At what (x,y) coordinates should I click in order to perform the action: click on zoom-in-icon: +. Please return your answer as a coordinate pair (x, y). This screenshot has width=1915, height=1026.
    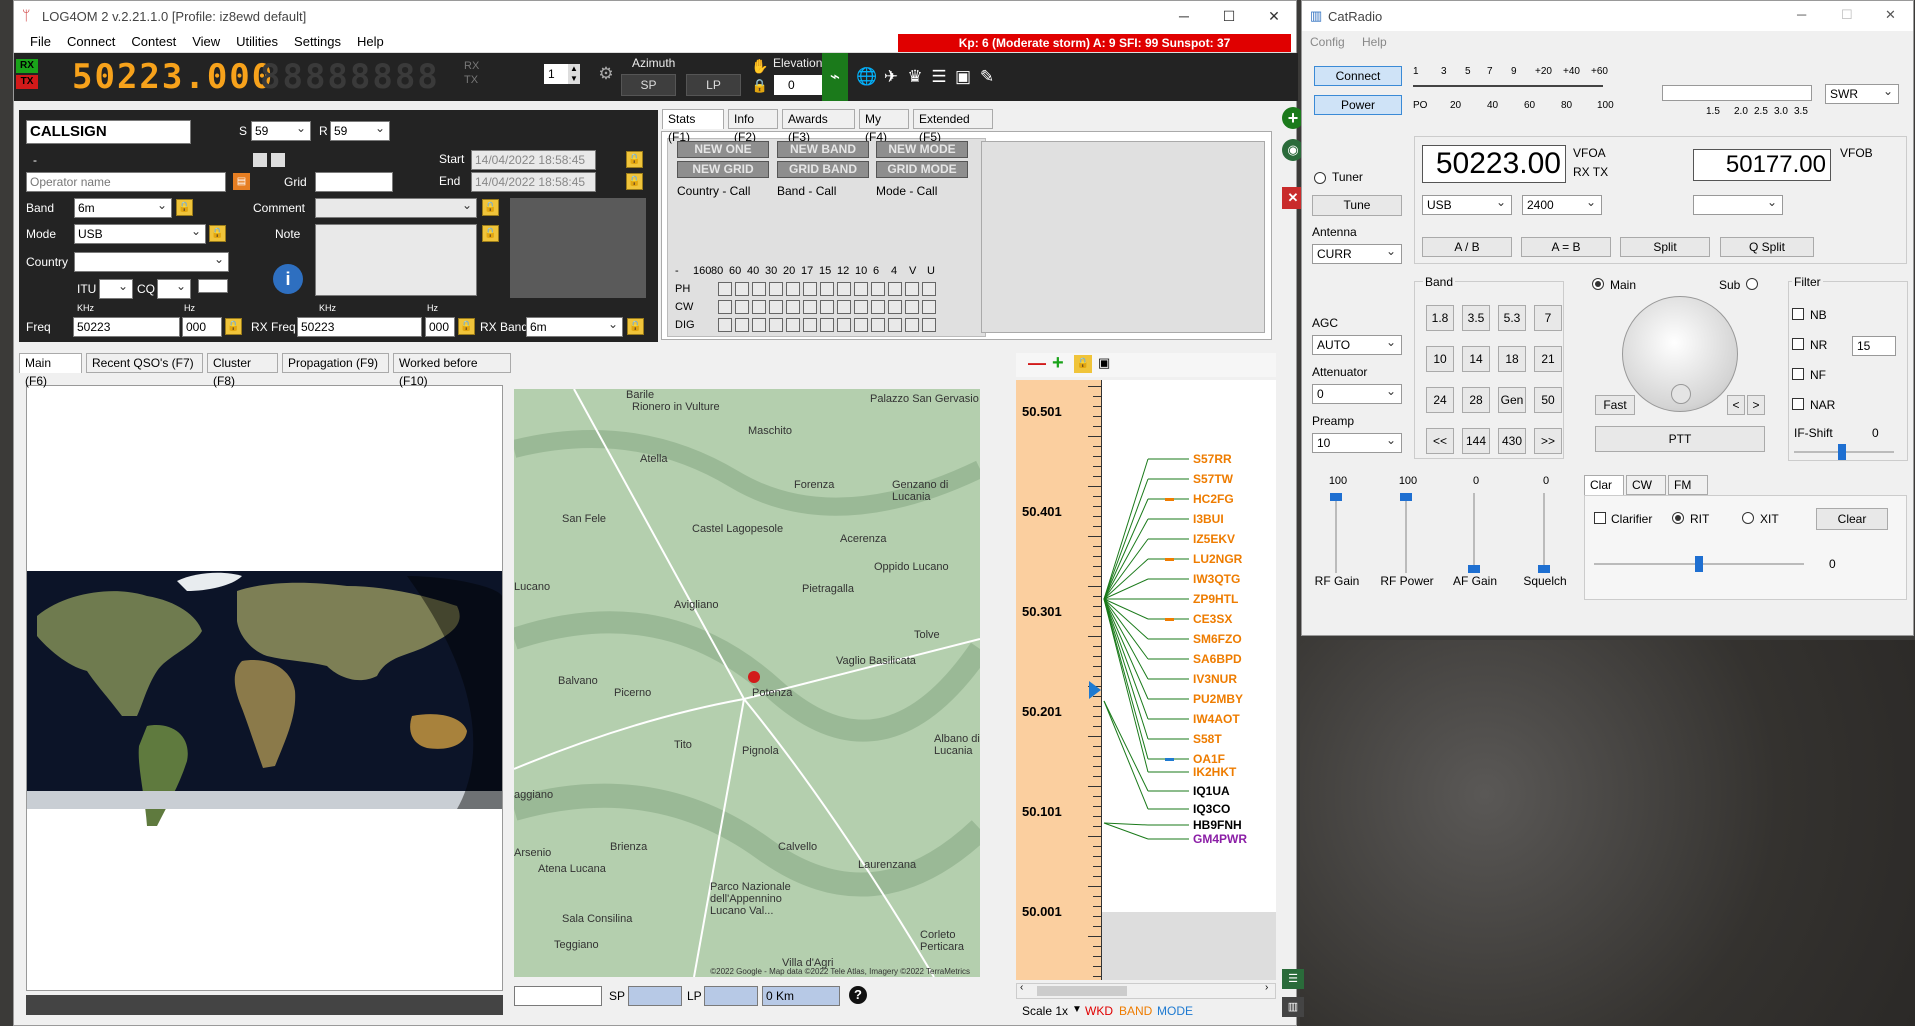
    Looking at the image, I should click on (1058, 363).